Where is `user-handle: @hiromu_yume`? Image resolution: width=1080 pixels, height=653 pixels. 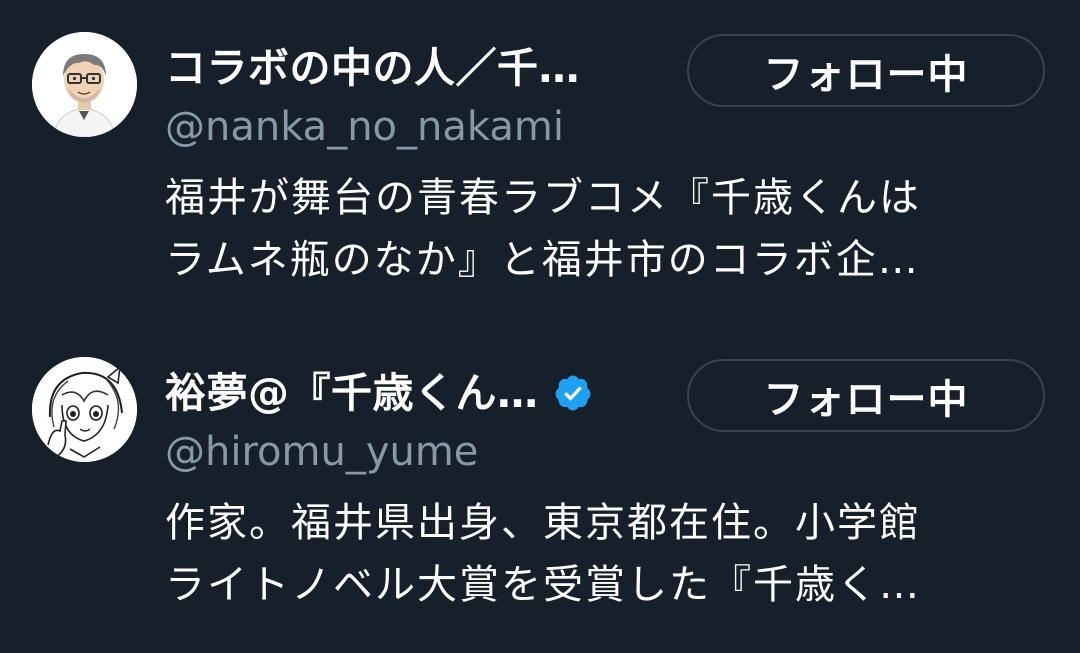 user-handle: @hiromu_yume is located at coordinates (321, 452).